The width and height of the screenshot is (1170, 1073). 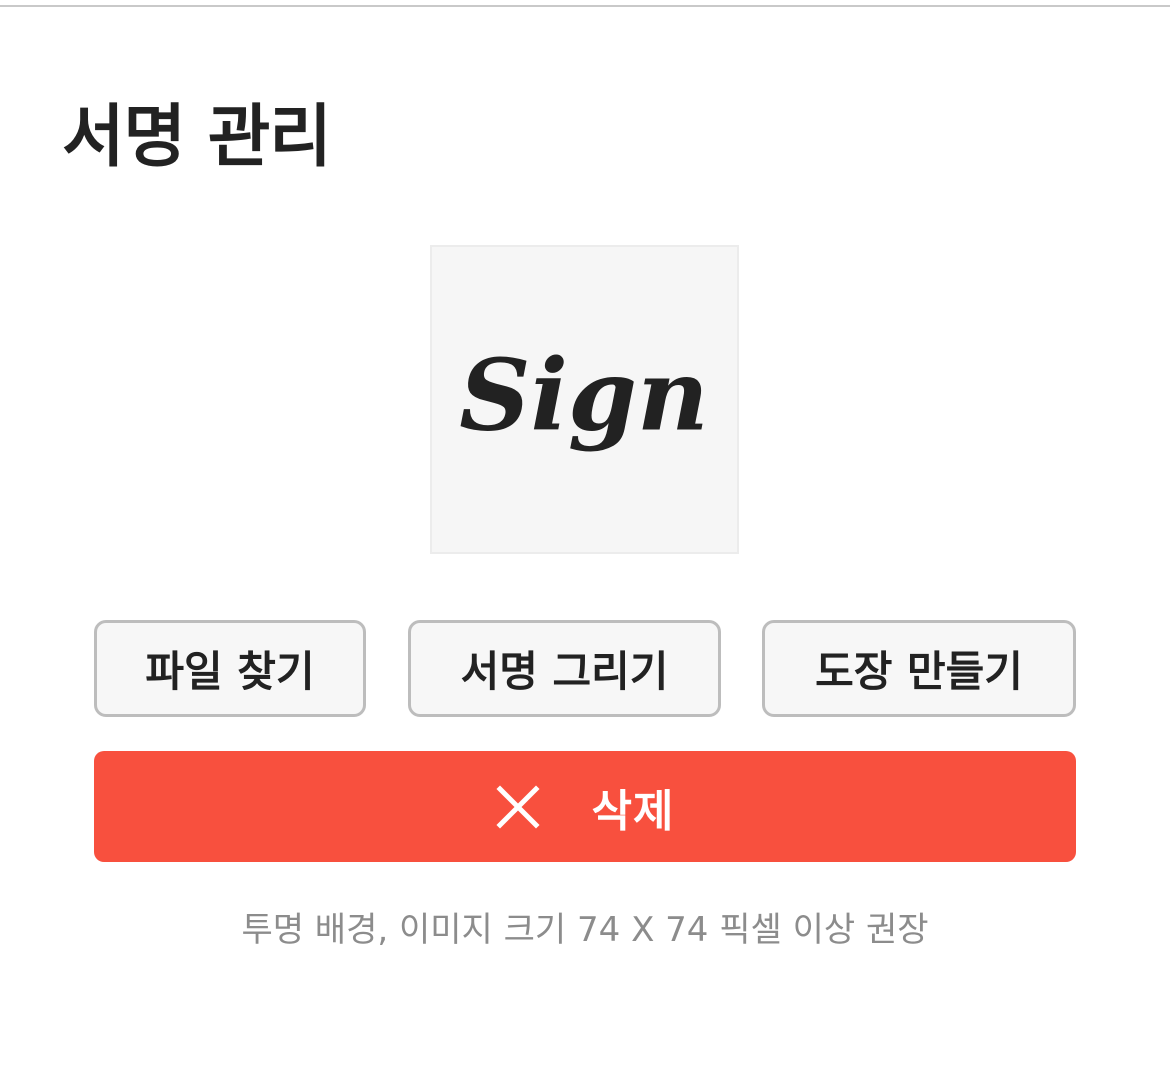 I want to click on close-icon, so click(x=517, y=806).